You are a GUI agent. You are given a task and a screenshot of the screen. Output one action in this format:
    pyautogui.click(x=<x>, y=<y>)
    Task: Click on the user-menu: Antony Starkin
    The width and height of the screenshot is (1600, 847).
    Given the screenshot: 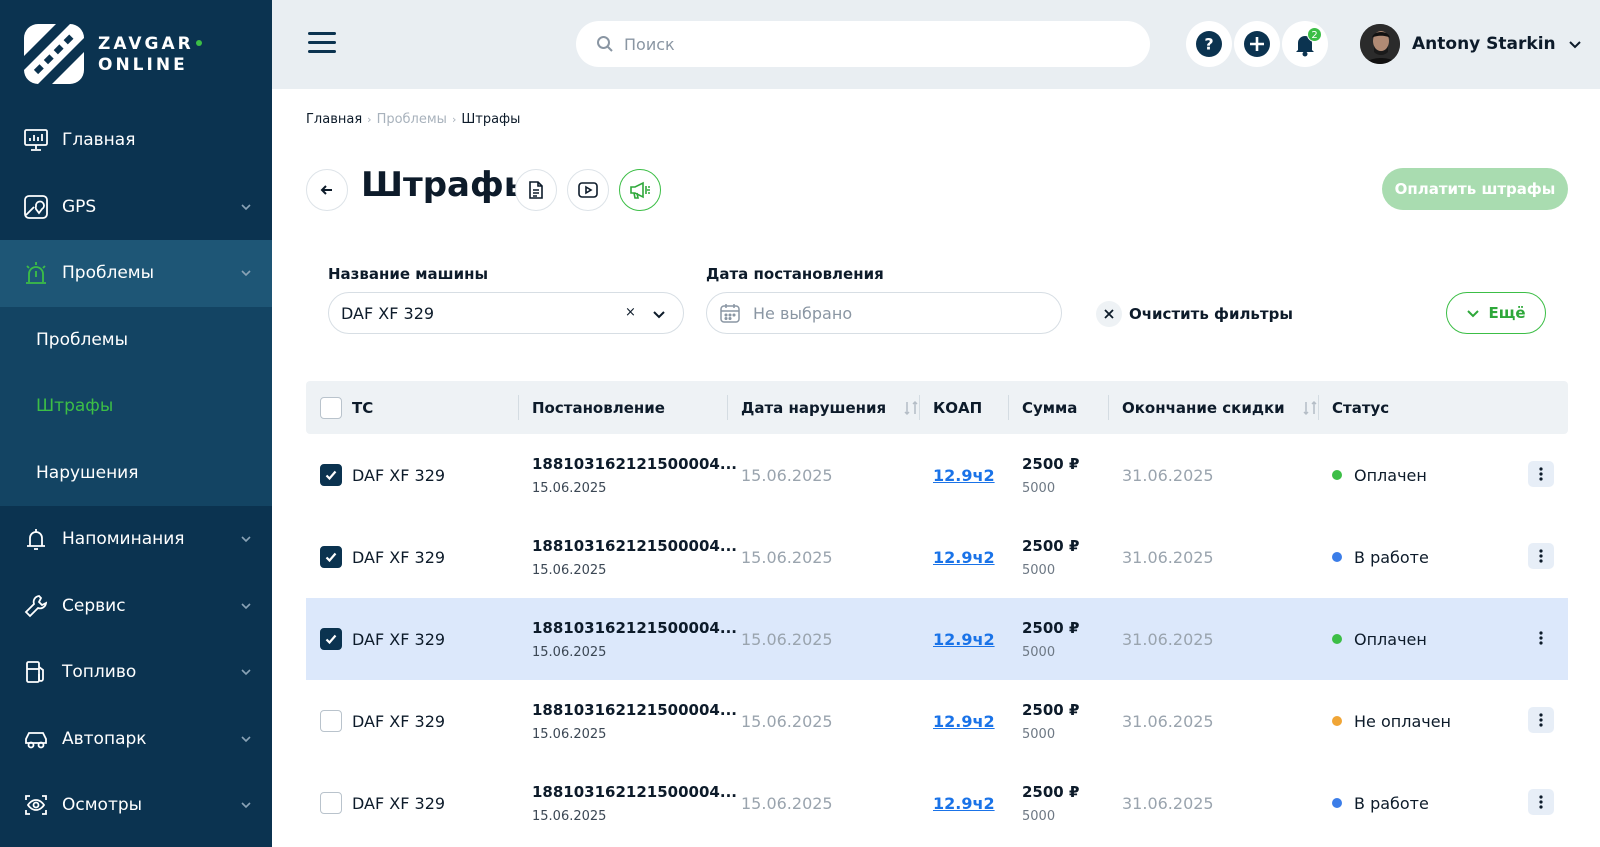 What is the action you would take?
    pyautogui.click(x=1471, y=44)
    